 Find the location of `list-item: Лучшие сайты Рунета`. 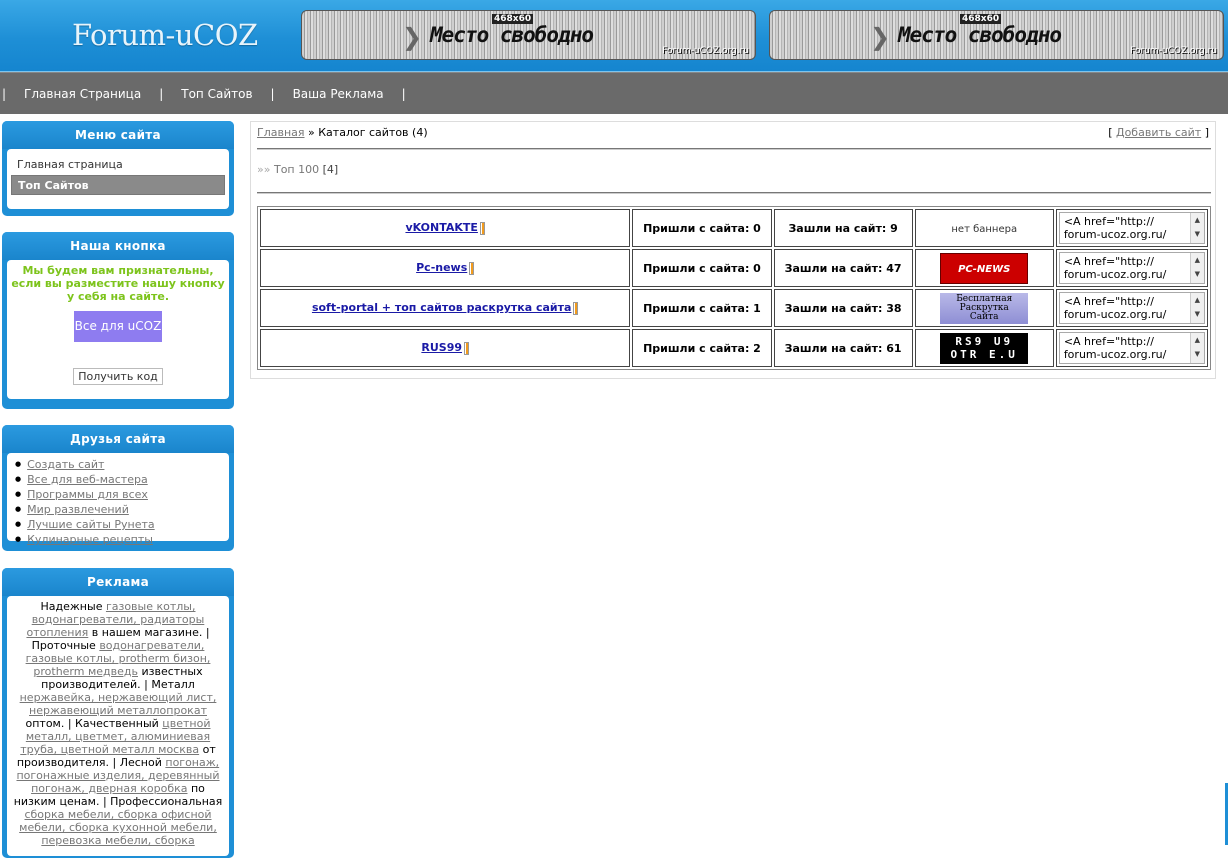

list-item: Лучшие сайты Рунета is located at coordinates (120, 525).